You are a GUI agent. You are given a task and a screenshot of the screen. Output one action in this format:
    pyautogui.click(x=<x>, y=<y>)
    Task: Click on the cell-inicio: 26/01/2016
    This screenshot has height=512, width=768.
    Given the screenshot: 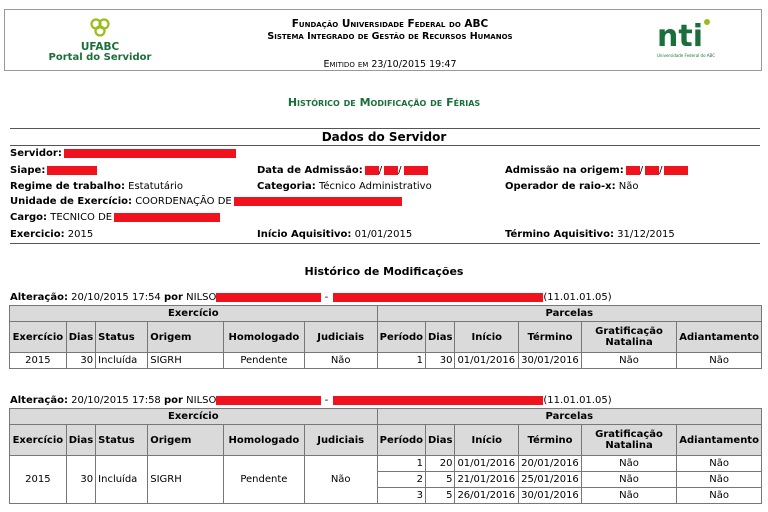 What is the action you would take?
    pyautogui.click(x=487, y=495)
    